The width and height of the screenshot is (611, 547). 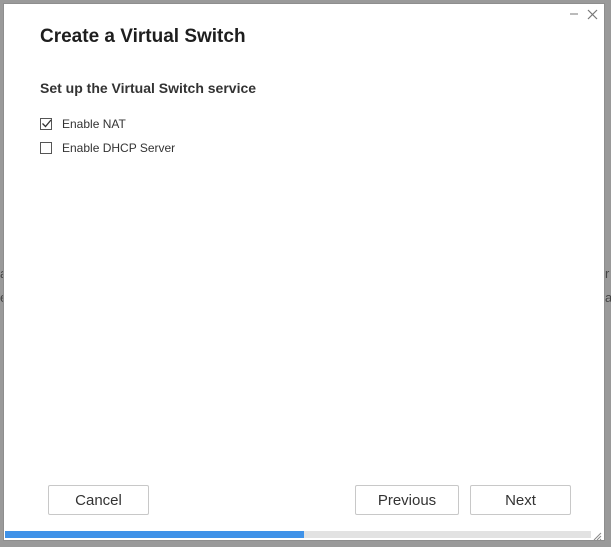 I want to click on enable-nat-checkbox, so click(x=46, y=124).